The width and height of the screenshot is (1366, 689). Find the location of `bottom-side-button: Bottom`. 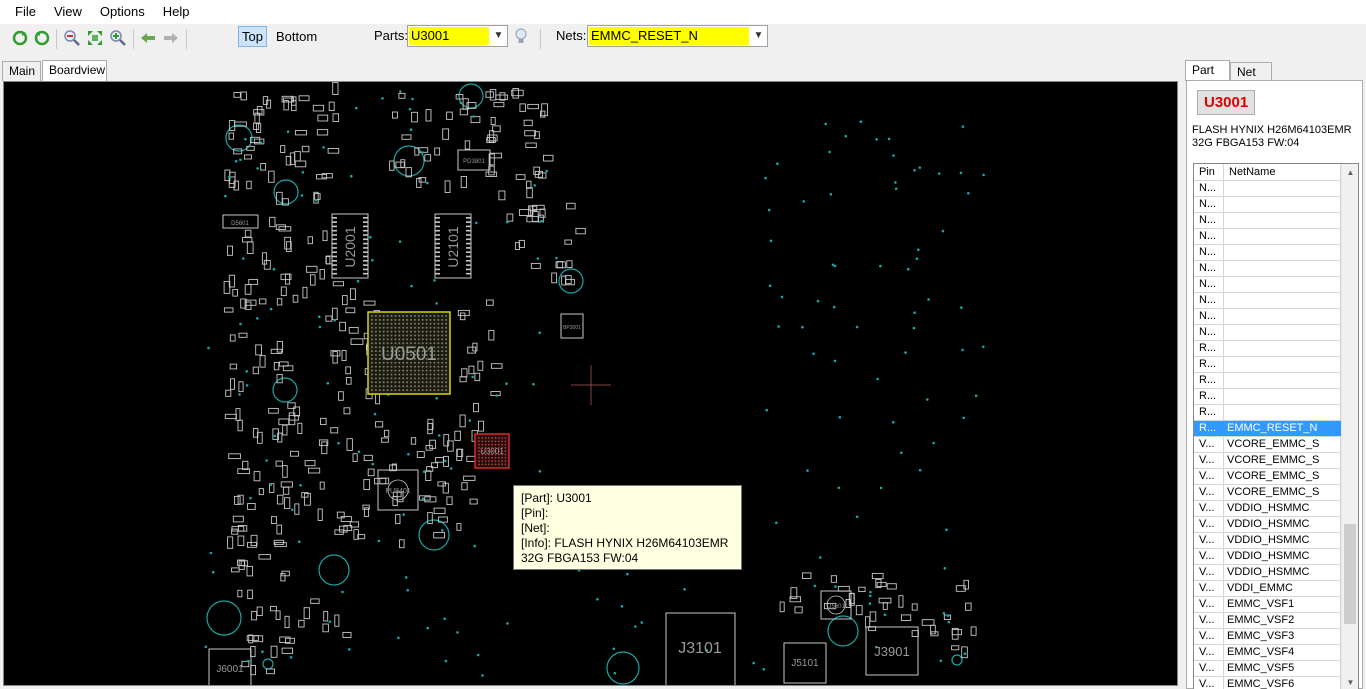

bottom-side-button: Bottom is located at coordinates (296, 36).